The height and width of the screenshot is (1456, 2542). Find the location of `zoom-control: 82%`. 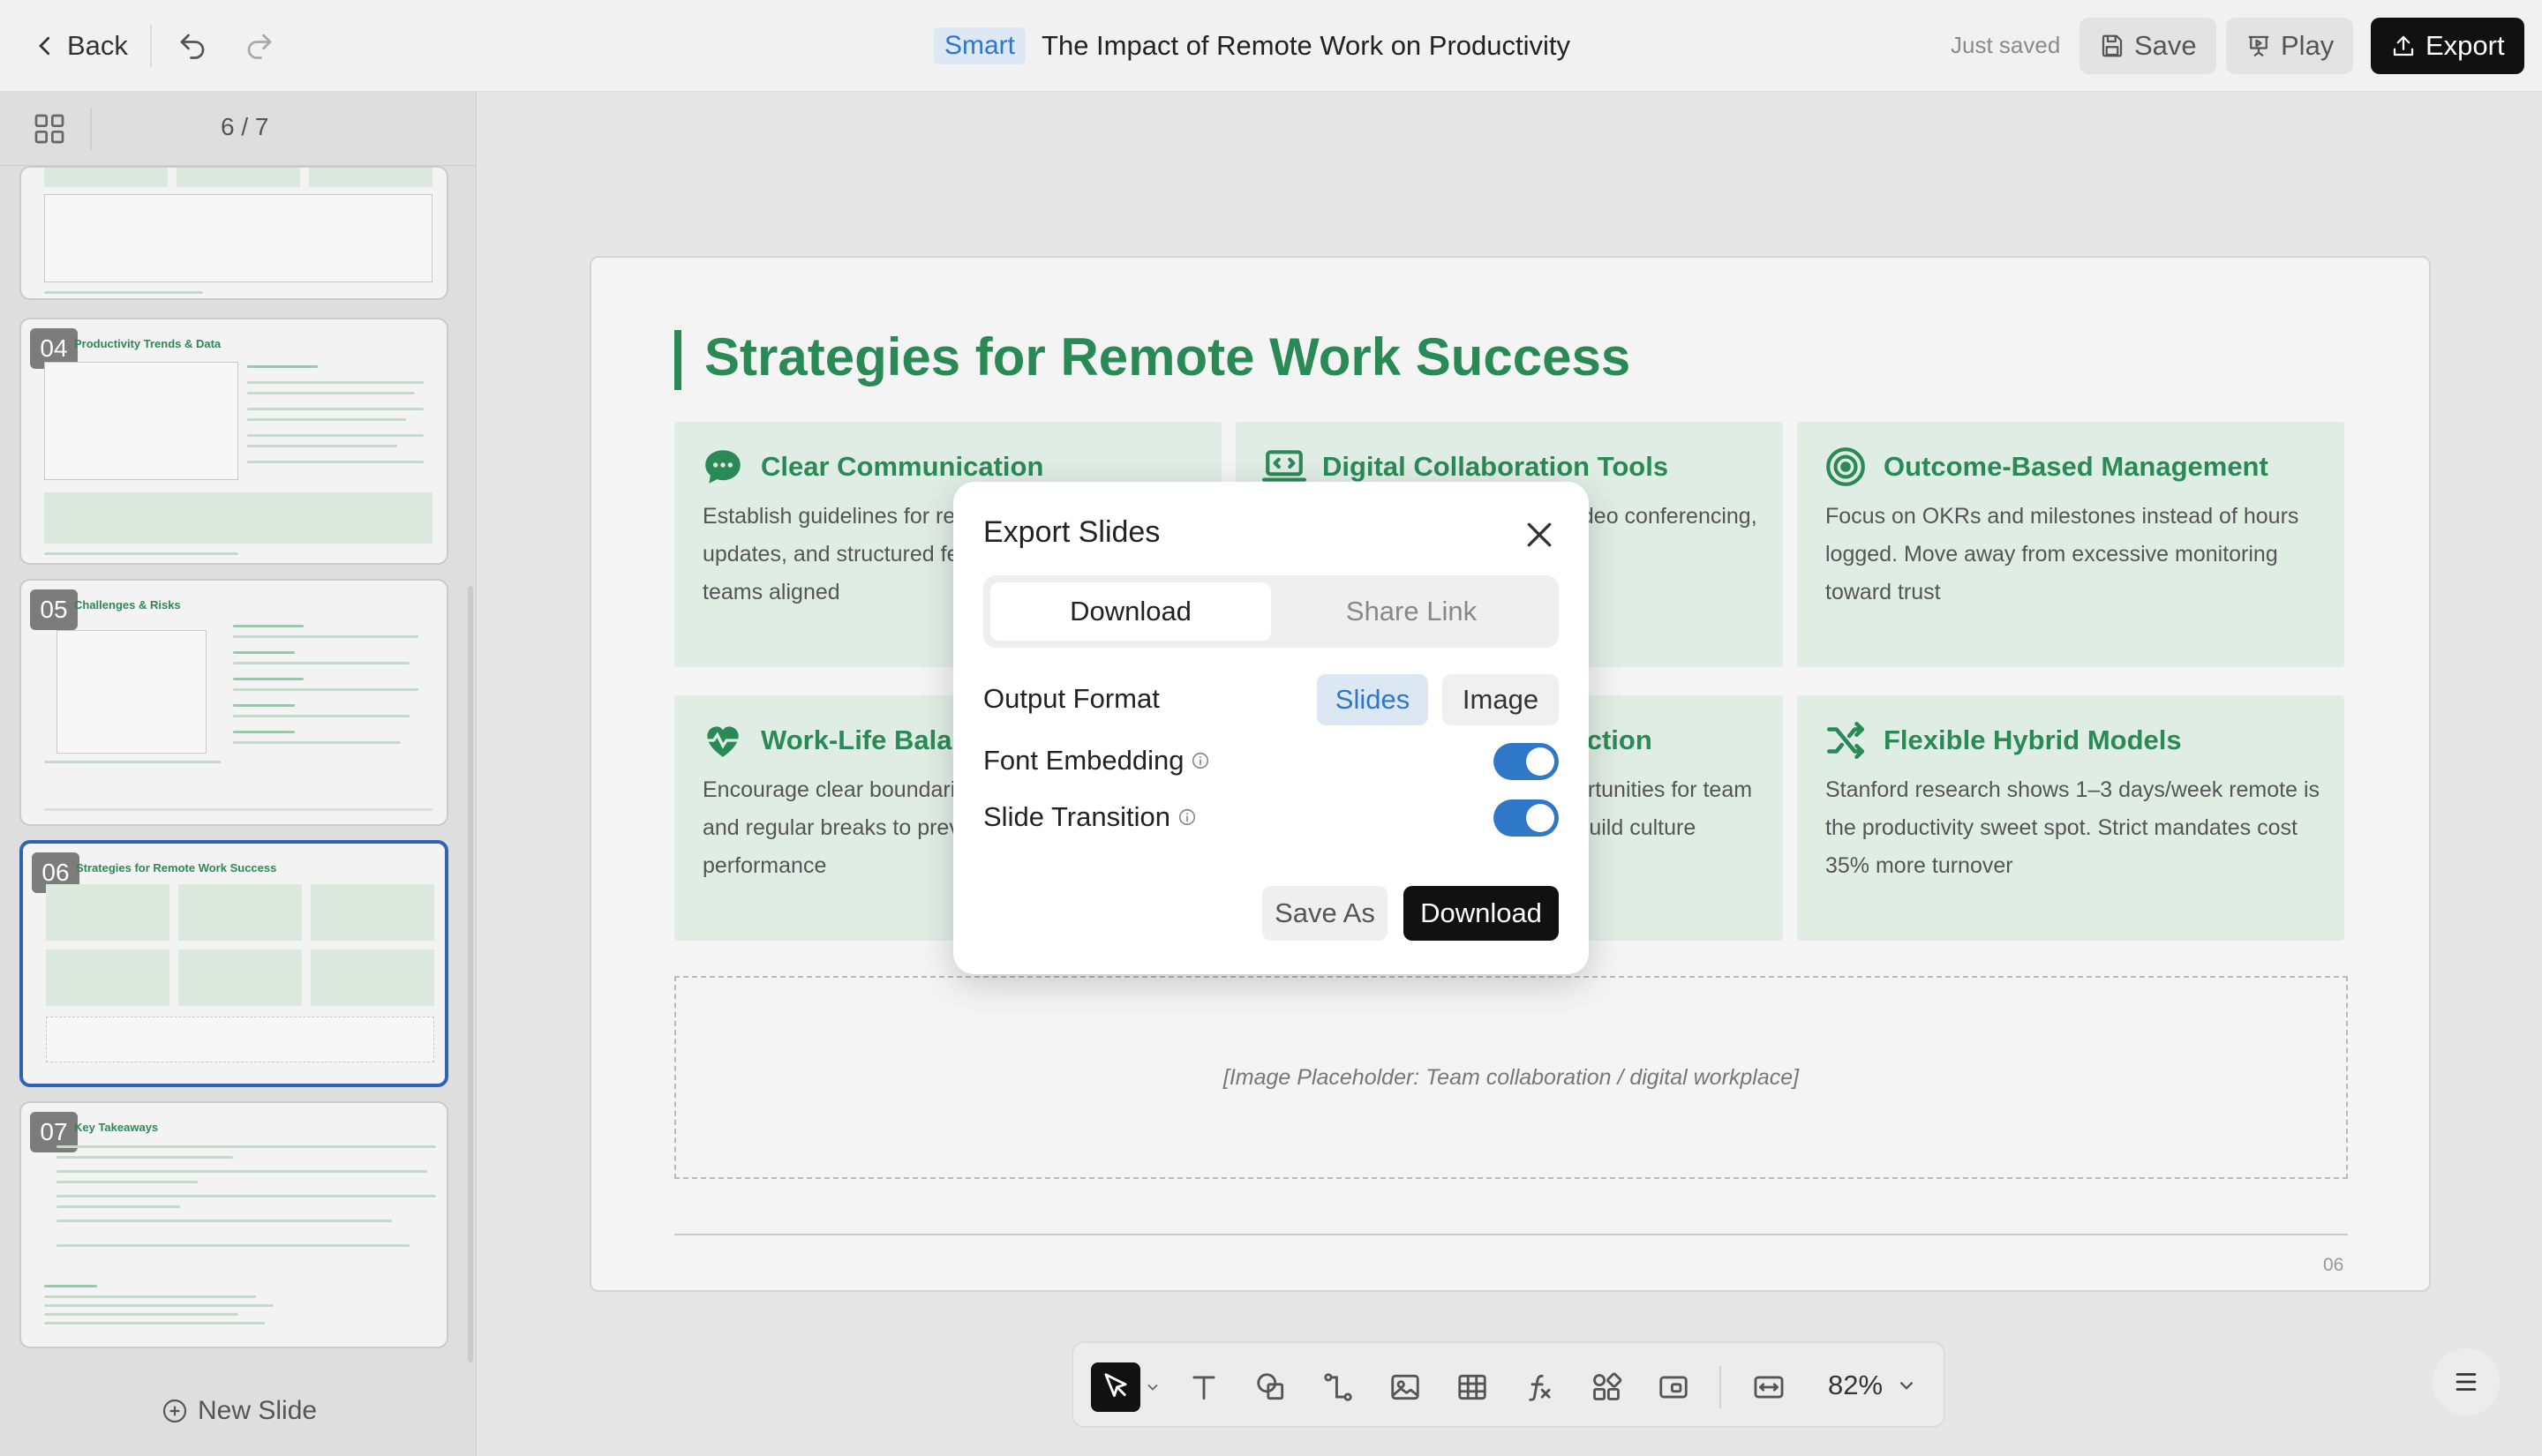

zoom-control: 82% is located at coordinates (1873, 1385).